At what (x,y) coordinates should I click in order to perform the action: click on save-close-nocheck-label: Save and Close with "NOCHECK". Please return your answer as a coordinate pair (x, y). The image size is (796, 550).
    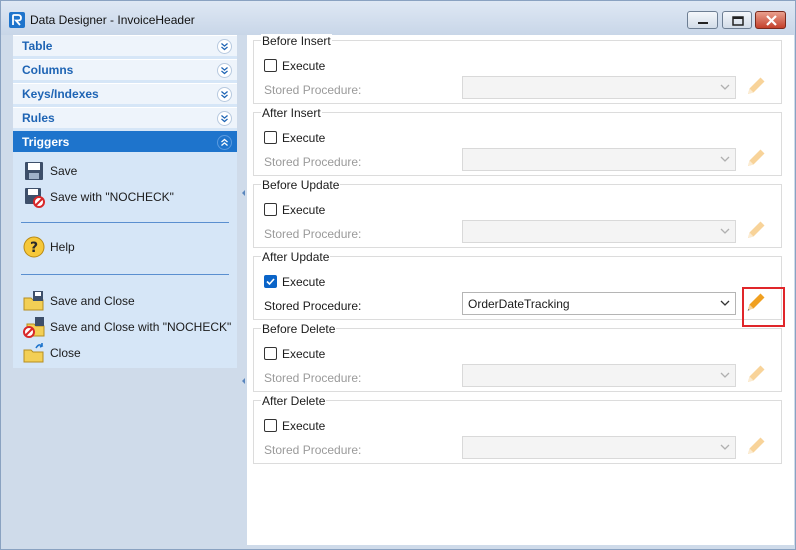
    Looking at the image, I should click on (141, 327).